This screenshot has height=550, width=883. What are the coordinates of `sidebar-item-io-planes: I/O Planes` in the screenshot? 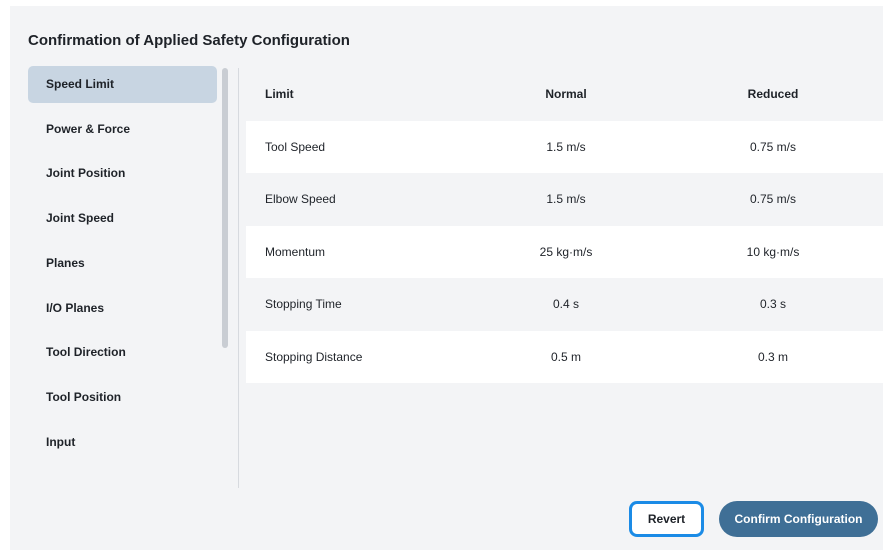 It's located at (122, 308).